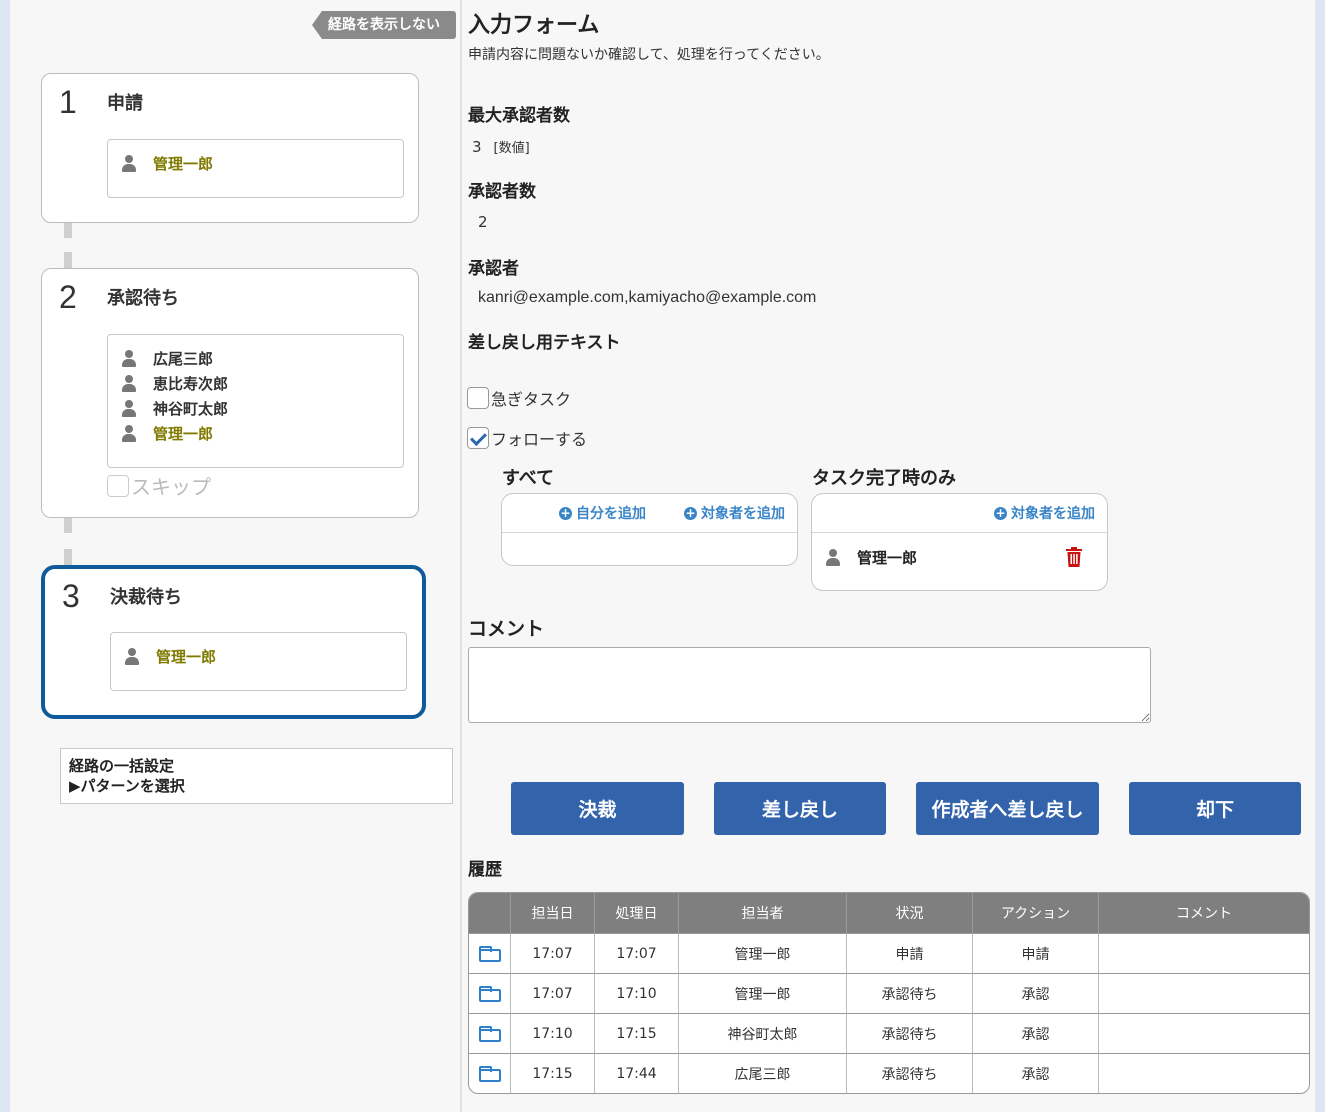  I want to click on follow-all-box: + 自分を追加 + 対象者を追加, so click(649, 529).